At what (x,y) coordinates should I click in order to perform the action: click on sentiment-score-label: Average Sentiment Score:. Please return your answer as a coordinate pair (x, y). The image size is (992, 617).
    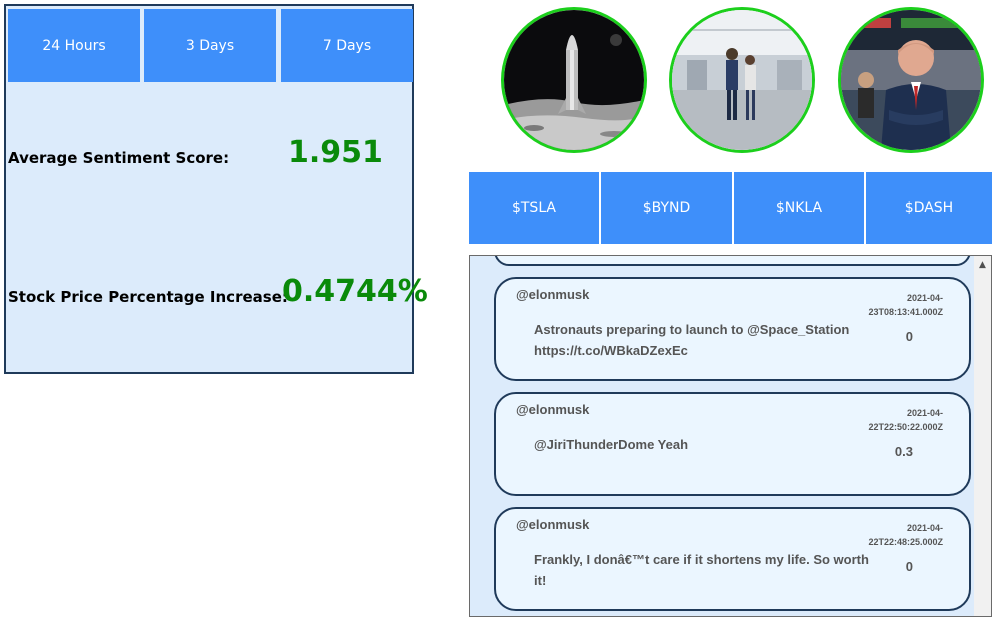
    Looking at the image, I should click on (119, 158).